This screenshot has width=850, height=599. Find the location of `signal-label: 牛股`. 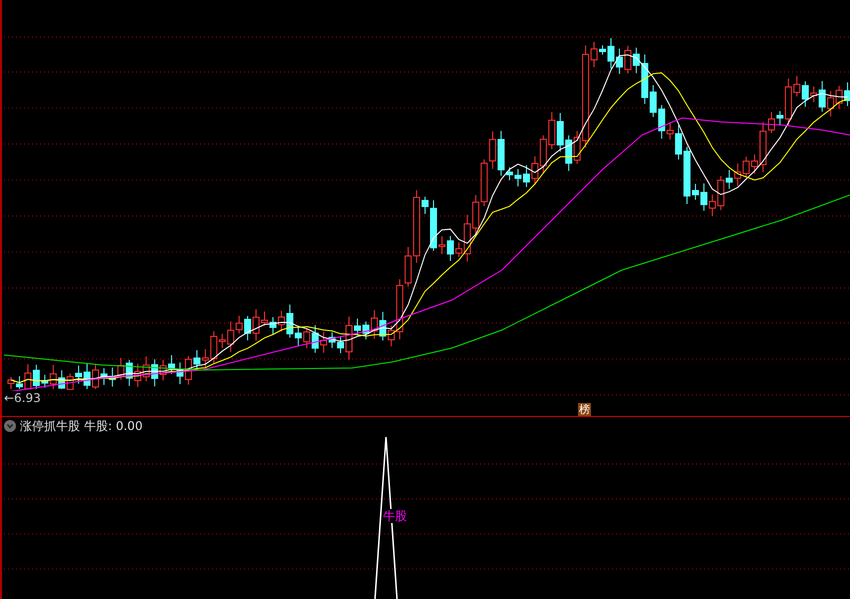

signal-label: 牛股 is located at coordinates (395, 516).